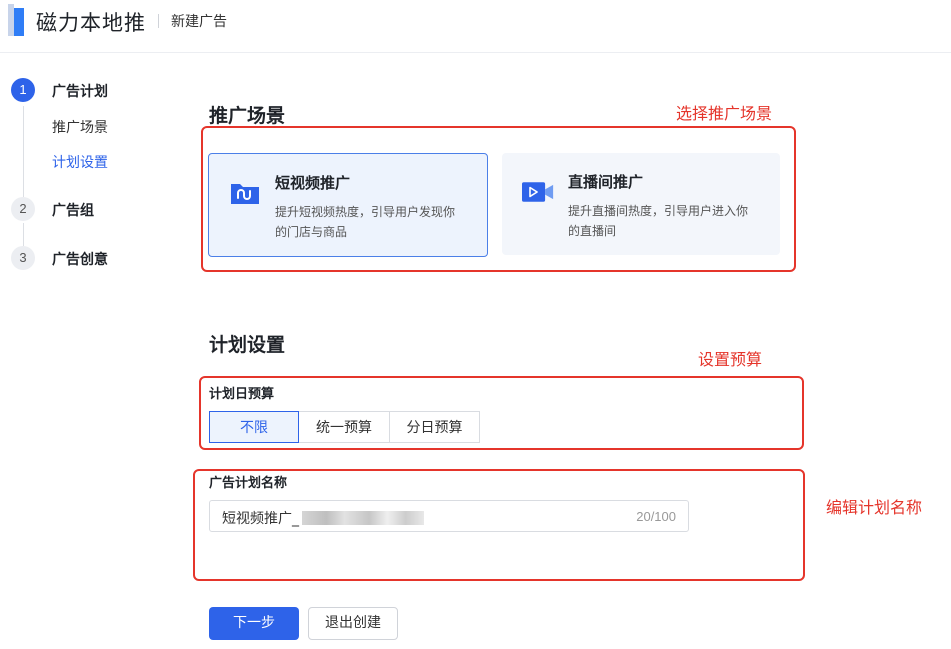 This screenshot has height=649, width=951. Describe the element at coordinates (475, 26) in the screenshot. I see `top-header: 磁力本地推 新建广告` at that location.